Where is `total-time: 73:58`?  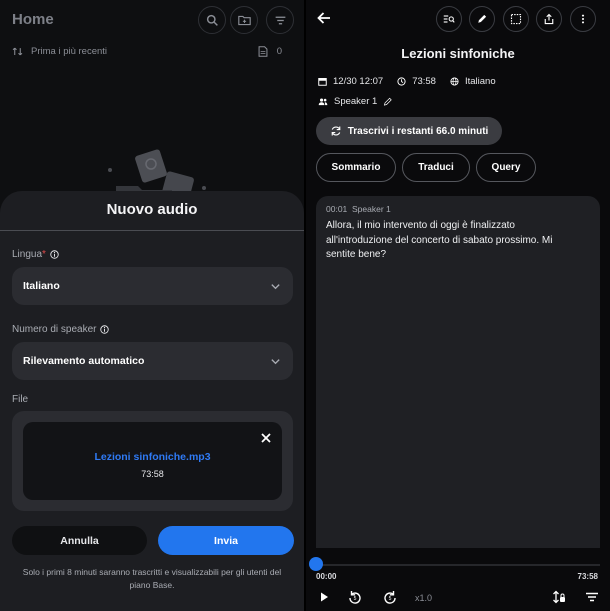
total-time: 73:58 is located at coordinates (587, 576).